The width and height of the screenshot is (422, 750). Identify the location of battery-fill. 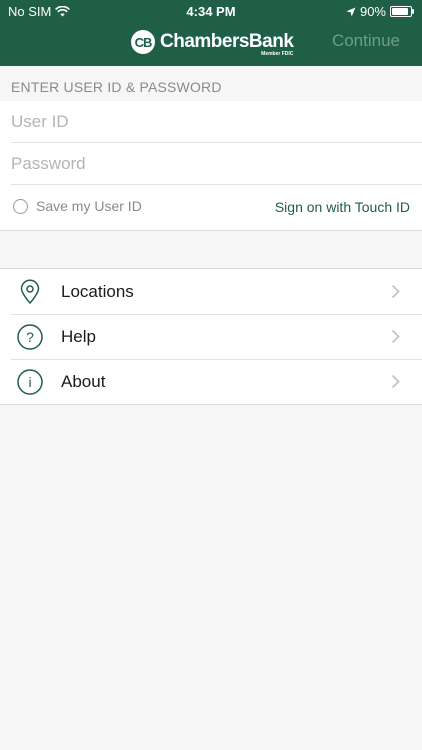
(400, 11).